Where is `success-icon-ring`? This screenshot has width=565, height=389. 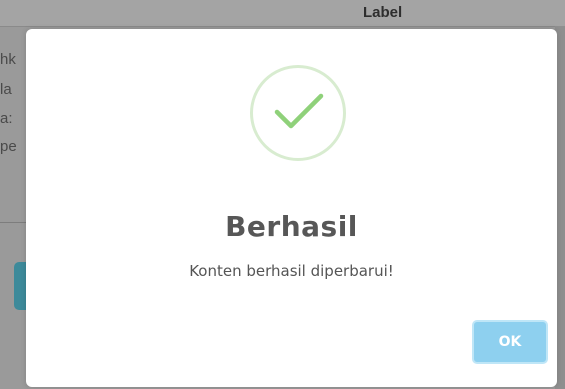
success-icon-ring is located at coordinates (298, 113).